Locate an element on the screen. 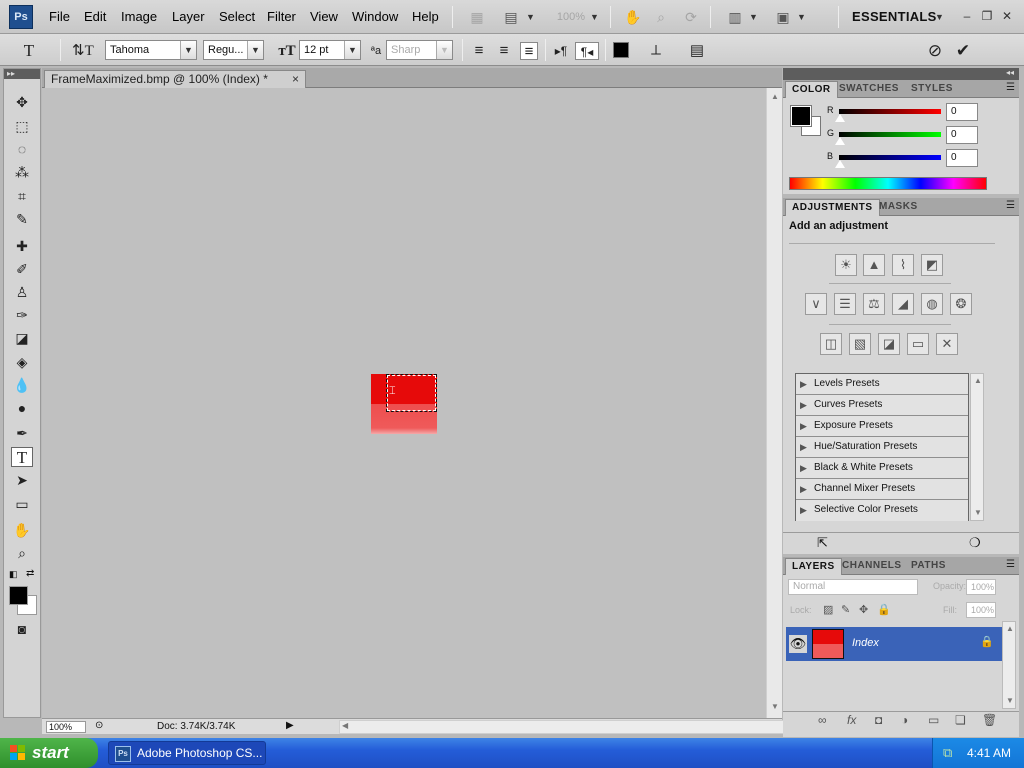  preset-channel-mixer: ▶ Channel Mixer Presets is located at coordinates (882, 489).